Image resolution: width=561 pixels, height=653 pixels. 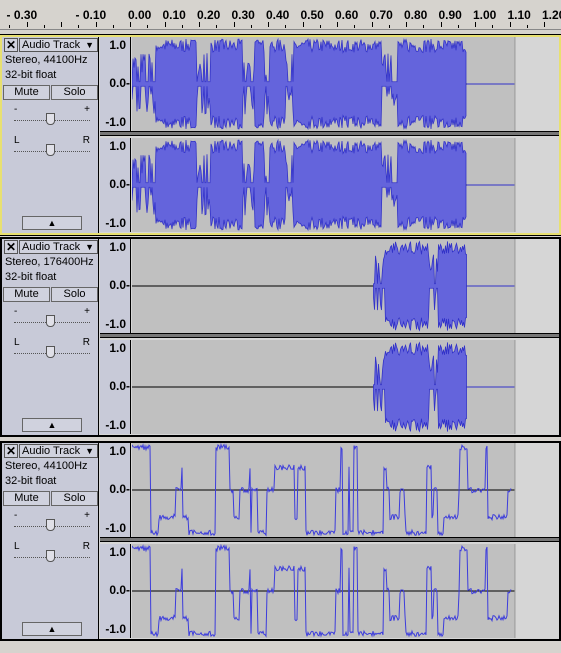 What do you see at coordinates (416, 15) in the screenshot?
I see `ruler-tick-label: 0.80` at bounding box center [416, 15].